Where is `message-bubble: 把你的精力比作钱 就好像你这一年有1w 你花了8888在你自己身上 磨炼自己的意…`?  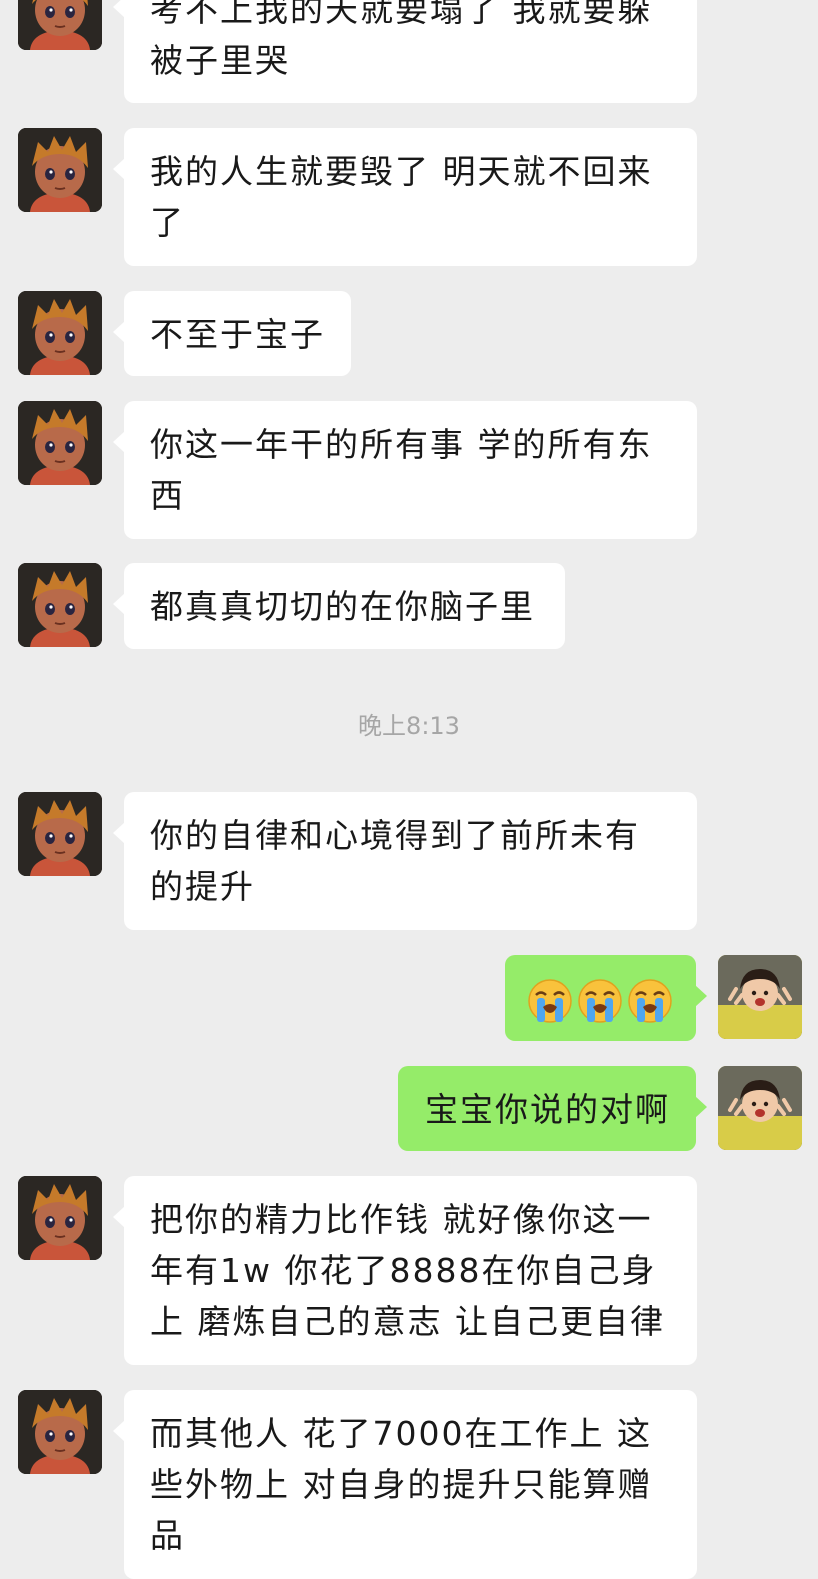 message-bubble: 把你的精力比作钱 就好像你这一年有1w 你花了8888在你自己身上 磨炼自己的意… is located at coordinates (405, 1270).